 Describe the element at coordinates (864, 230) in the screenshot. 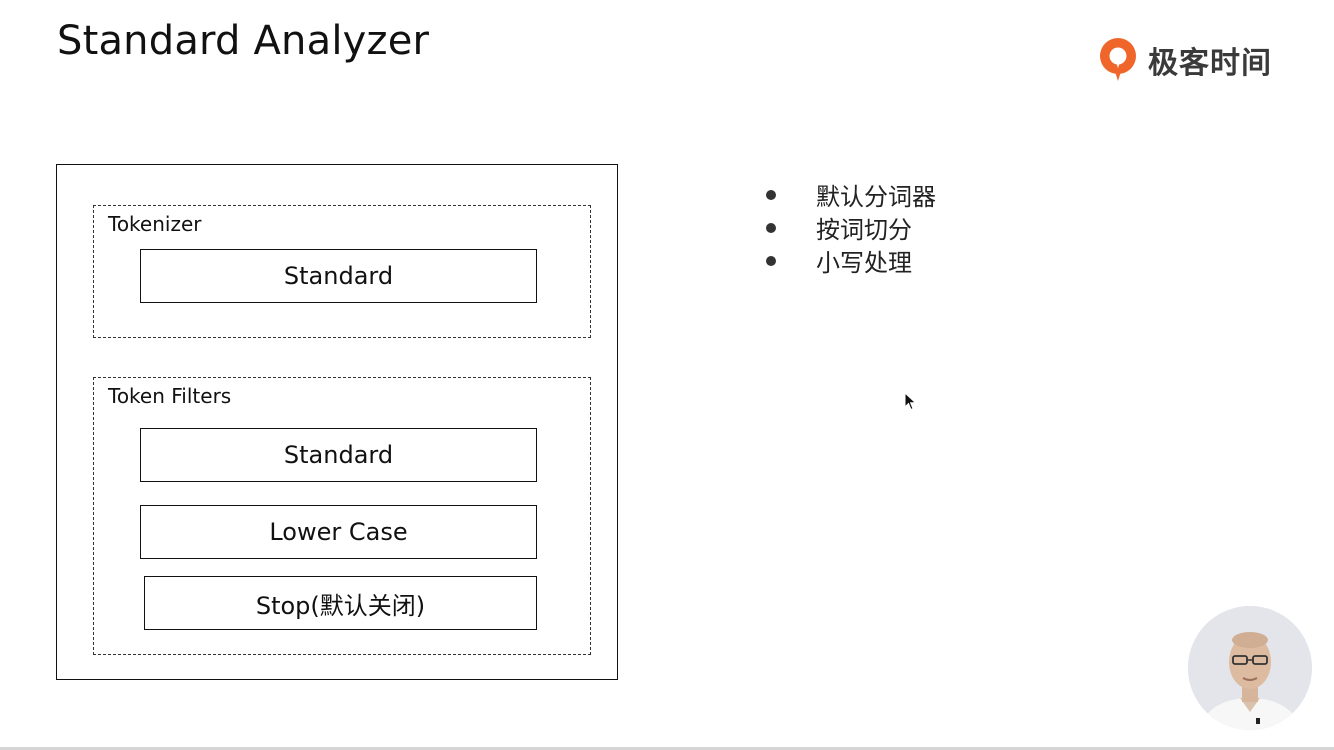

I see `bullet-text: 按词切分` at that location.